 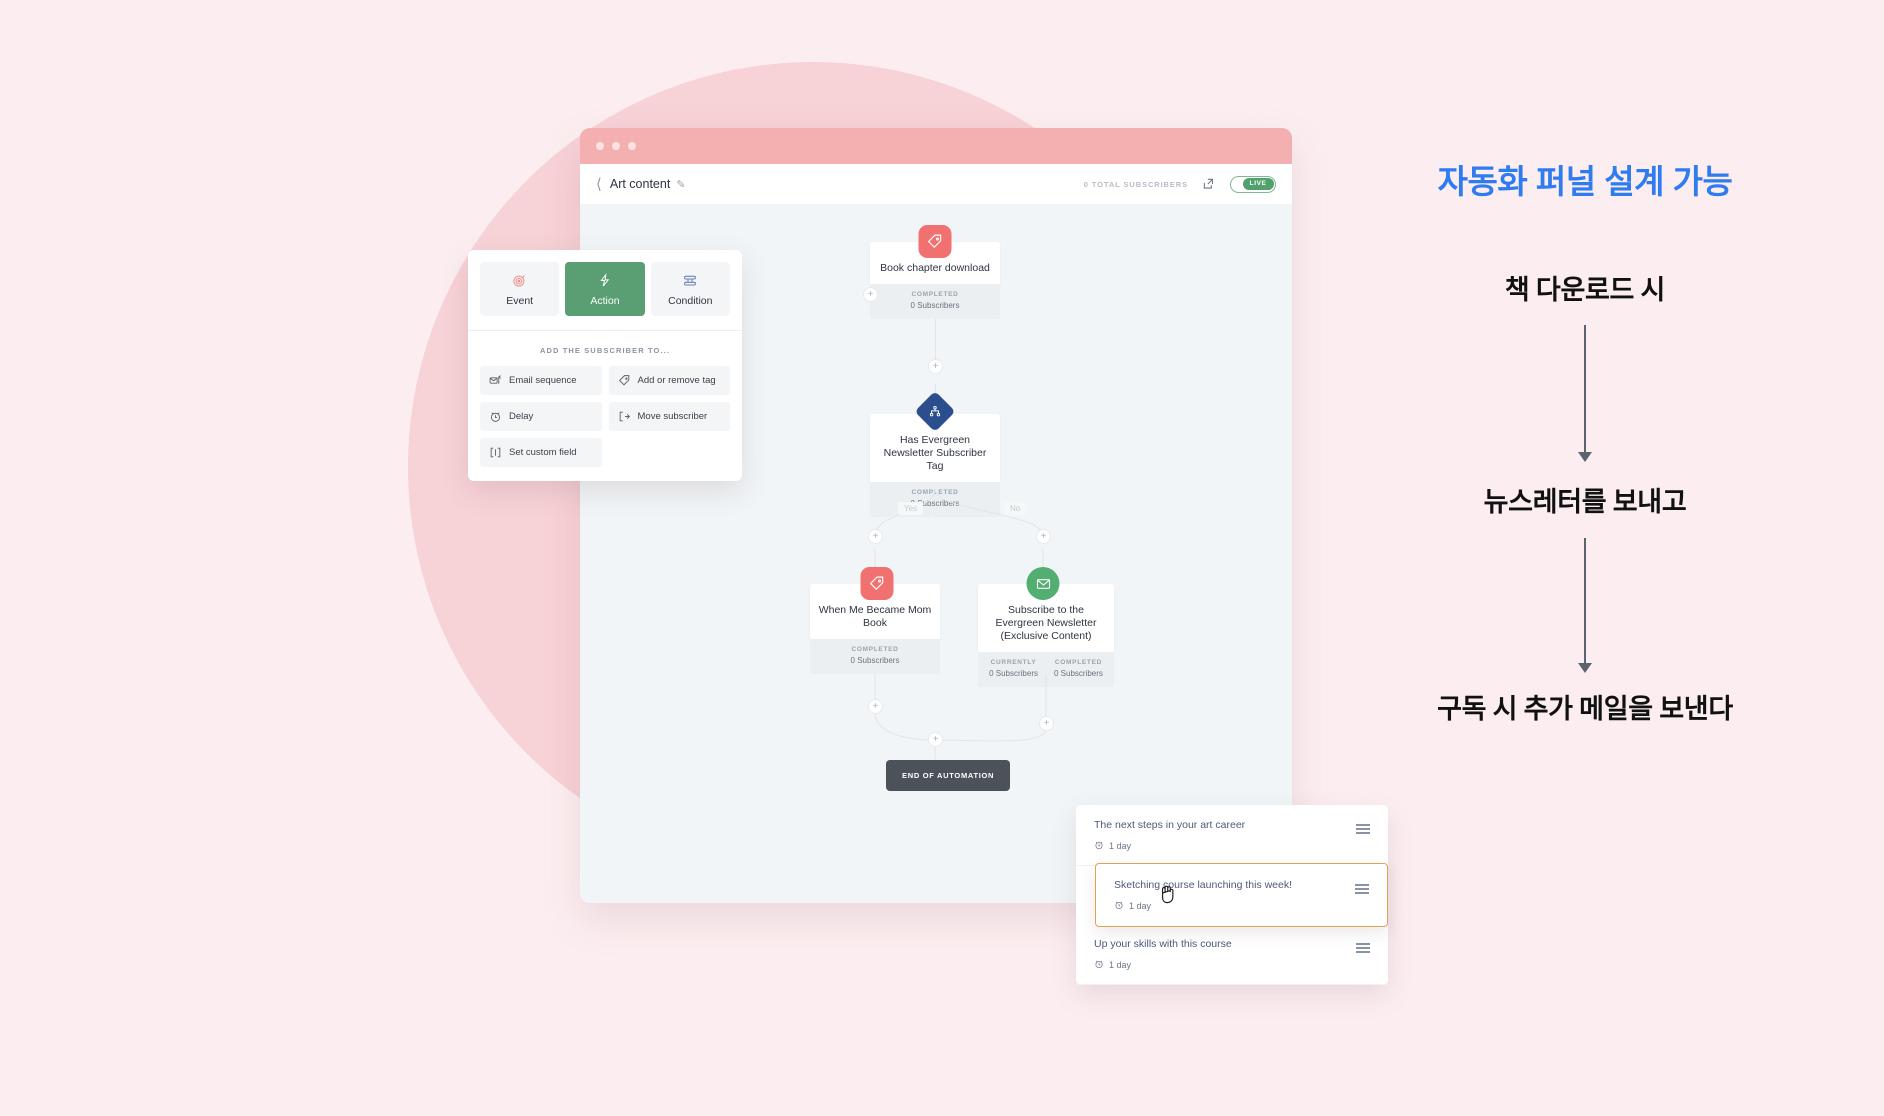 What do you see at coordinates (1258, 184) in the screenshot?
I see `live-toggle-label: LIVE` at bounding box center [1258, 184].